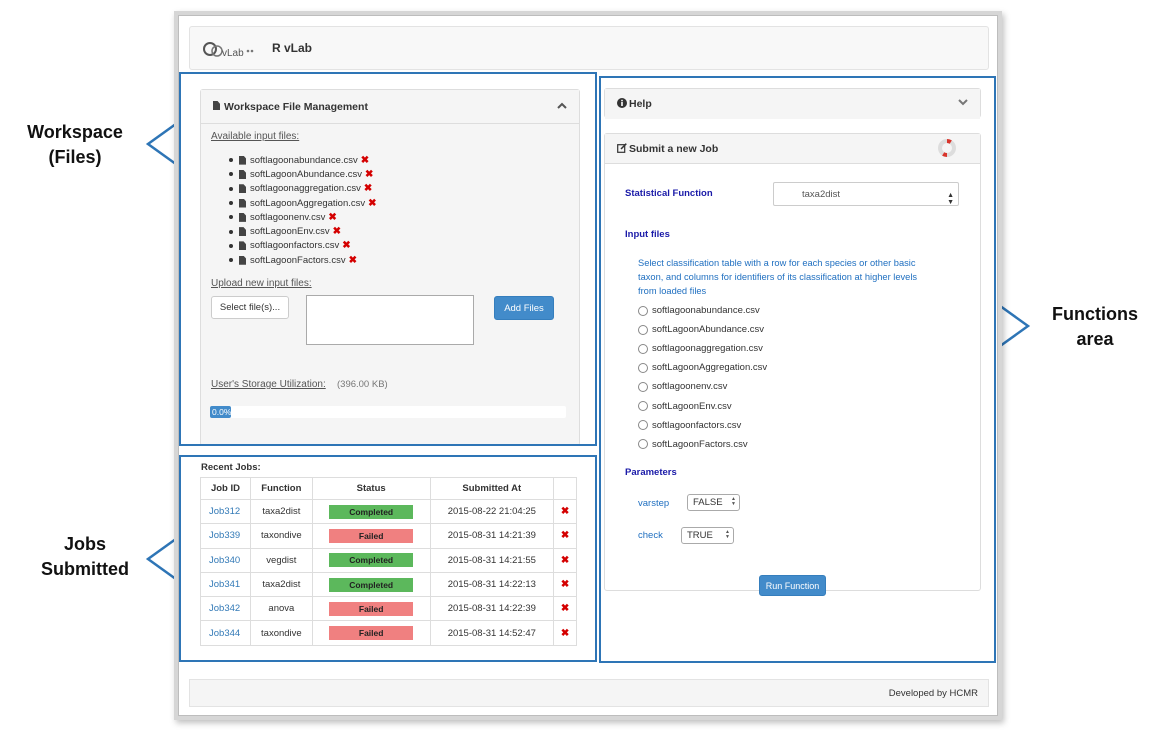 The image size is (1176, 733). I want to click on annotation-workspace-label: Workspace (Files), so click(75, 145).